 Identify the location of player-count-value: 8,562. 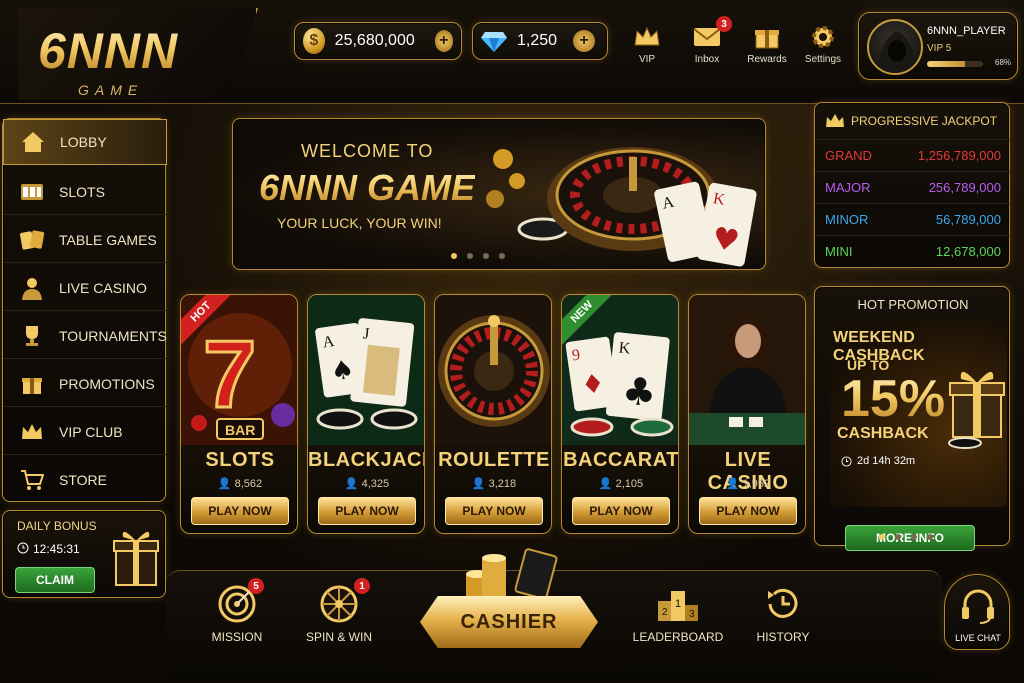
(248, 484).